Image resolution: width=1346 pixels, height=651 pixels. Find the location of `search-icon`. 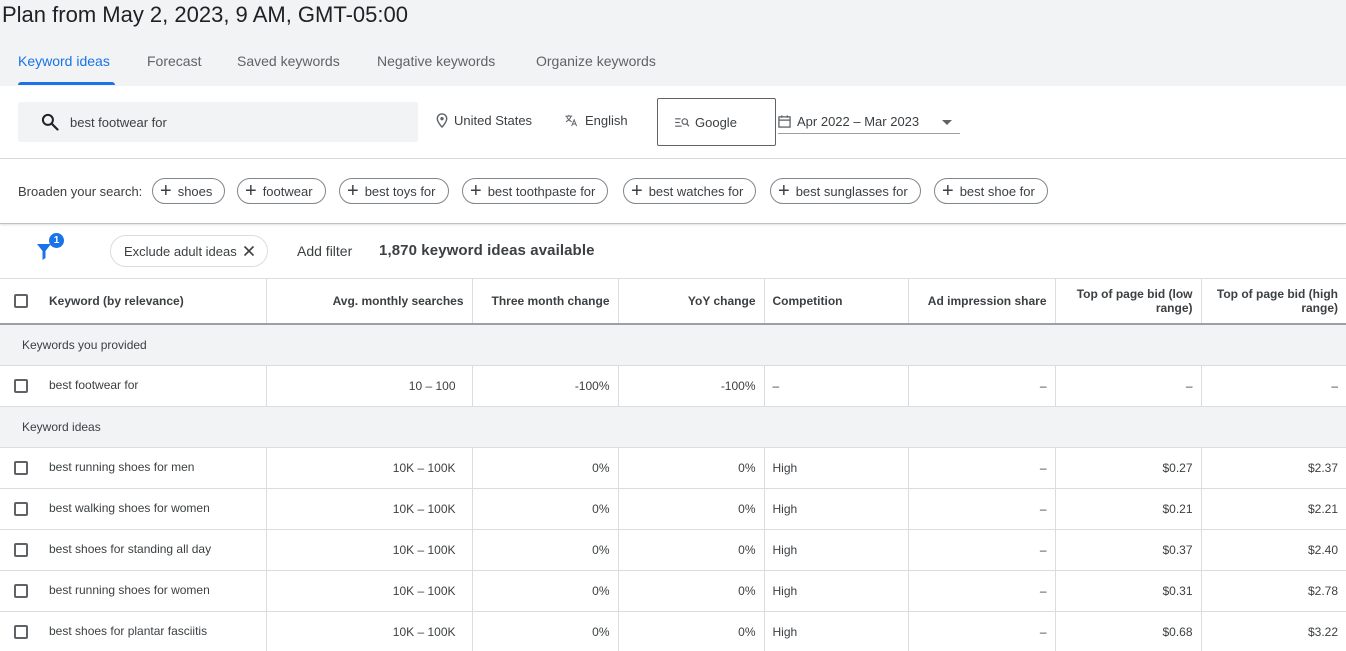

search-icon is located at coordinates (50, 122).